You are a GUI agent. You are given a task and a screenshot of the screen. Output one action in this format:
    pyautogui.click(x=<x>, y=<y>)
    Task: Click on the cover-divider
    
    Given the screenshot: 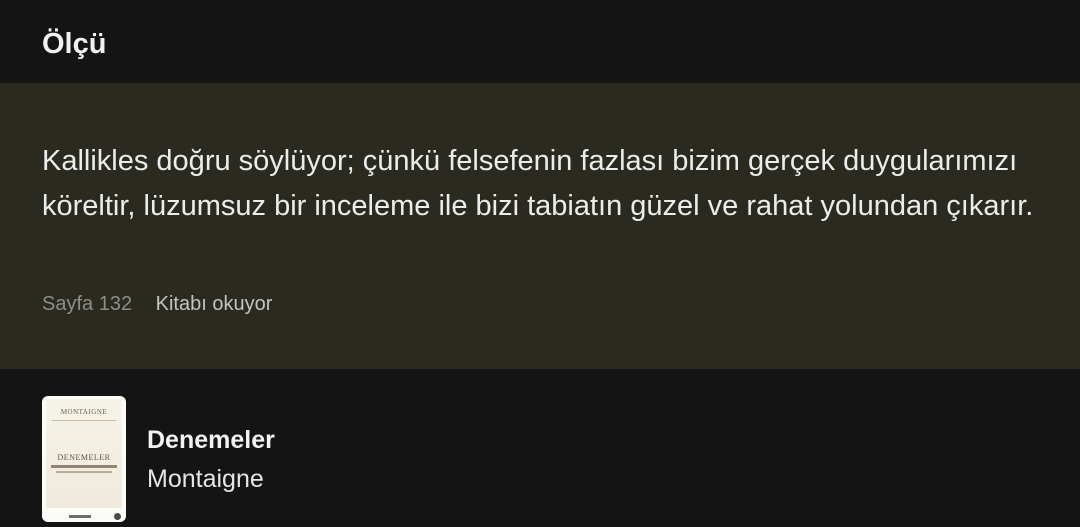 What is the action you would take?
    pyautogui.click(x=84, y=420)
    